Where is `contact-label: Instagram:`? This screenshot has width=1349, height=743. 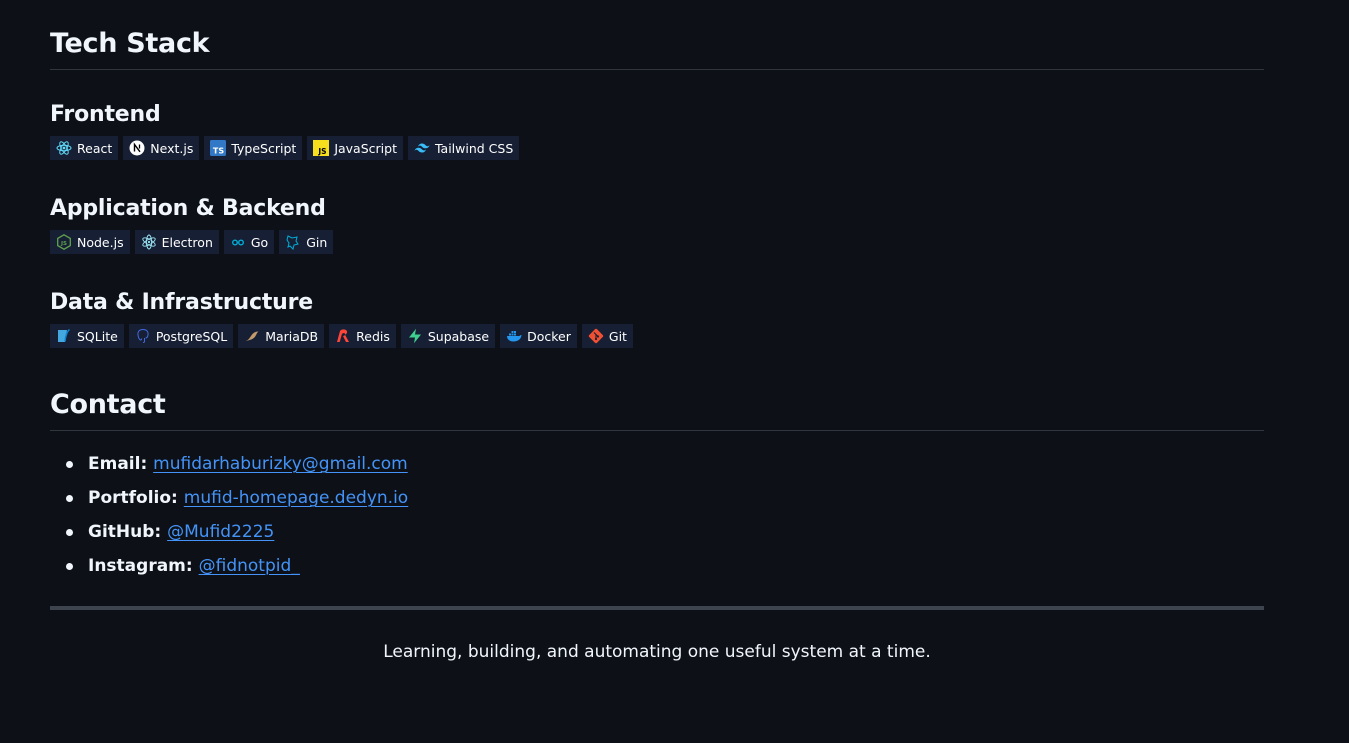
contact-label: Instagram: is located at coordinates (143, 566).